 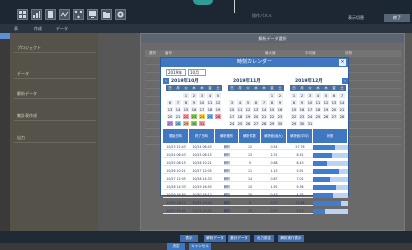 I want to click on column-header: 解析値(平均), so click(x=300, y=136).